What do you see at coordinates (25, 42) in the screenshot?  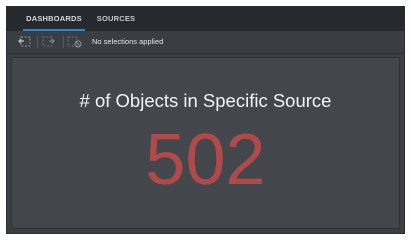 I see `selection-back-icon` at bounding box center [25, 42].